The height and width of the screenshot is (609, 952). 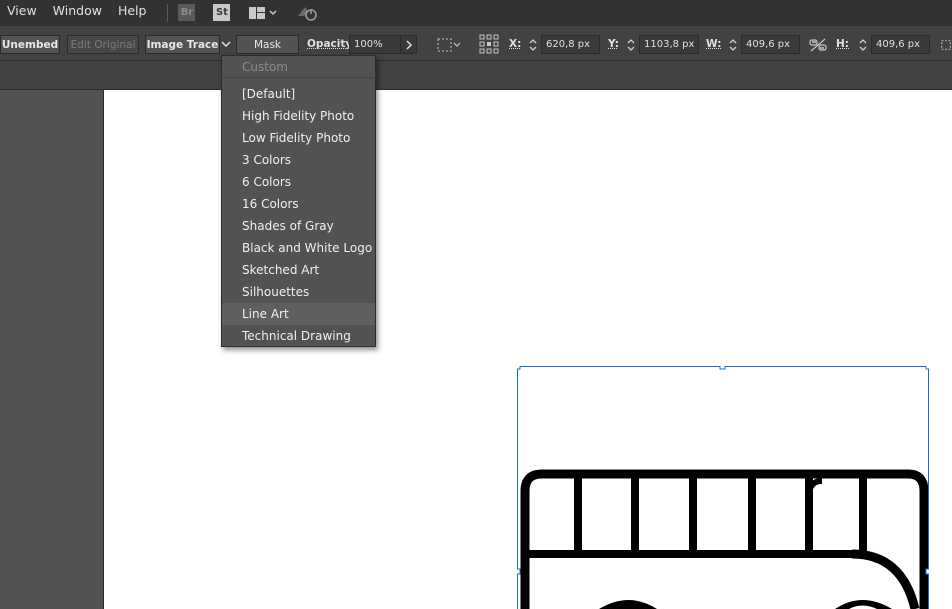 I want to click on h-stepper-icon, so click(x=863, y=44).